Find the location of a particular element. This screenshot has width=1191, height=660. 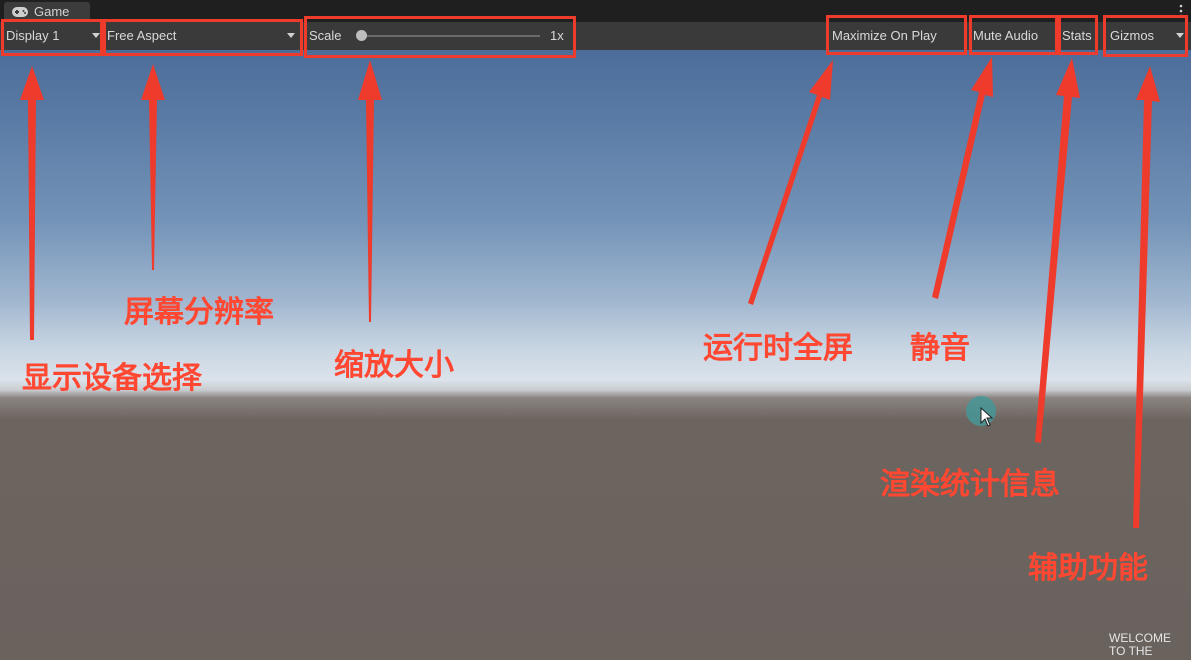

scale-value: 1x is located at coordinates (557, 35).